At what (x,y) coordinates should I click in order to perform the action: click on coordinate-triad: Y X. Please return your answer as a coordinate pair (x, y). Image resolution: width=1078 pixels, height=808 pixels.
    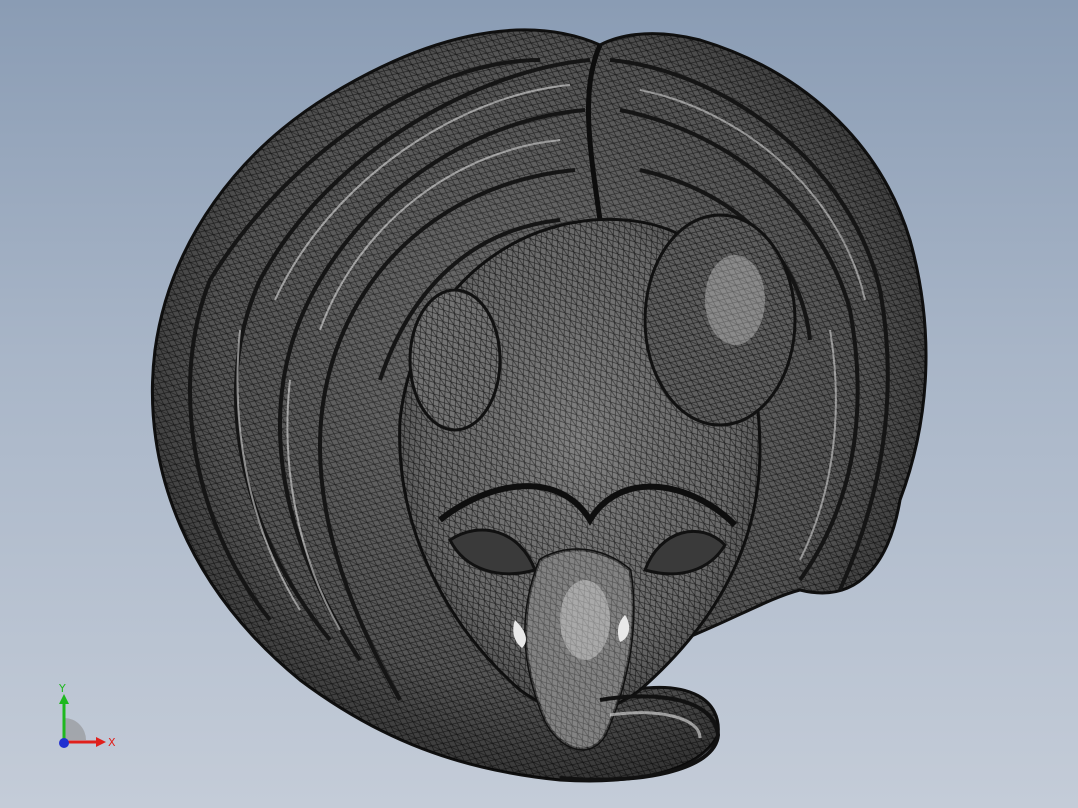
    Looking at the image, I should click on (87, 715).